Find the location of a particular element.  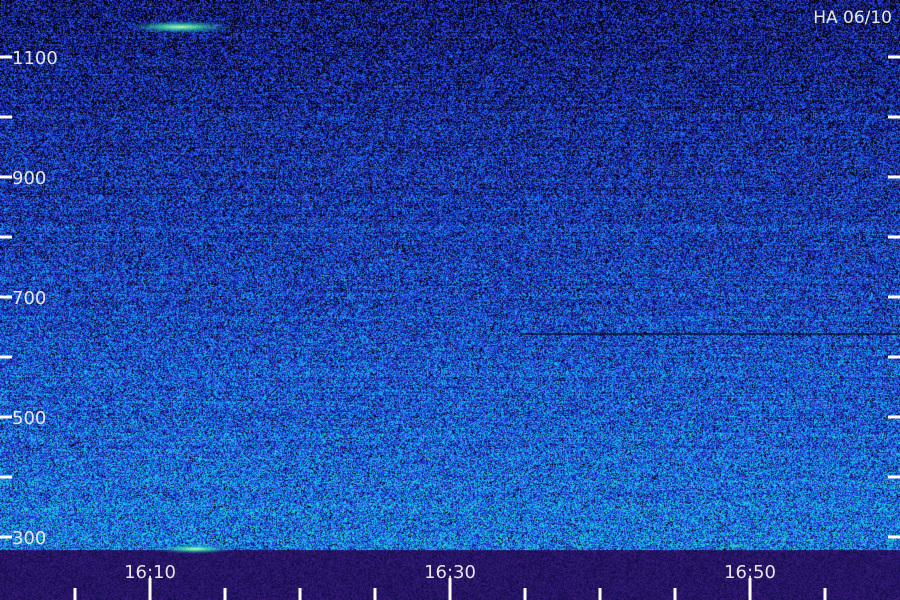

chart-title: HA 06/10 is located at coordinates (852, 18).